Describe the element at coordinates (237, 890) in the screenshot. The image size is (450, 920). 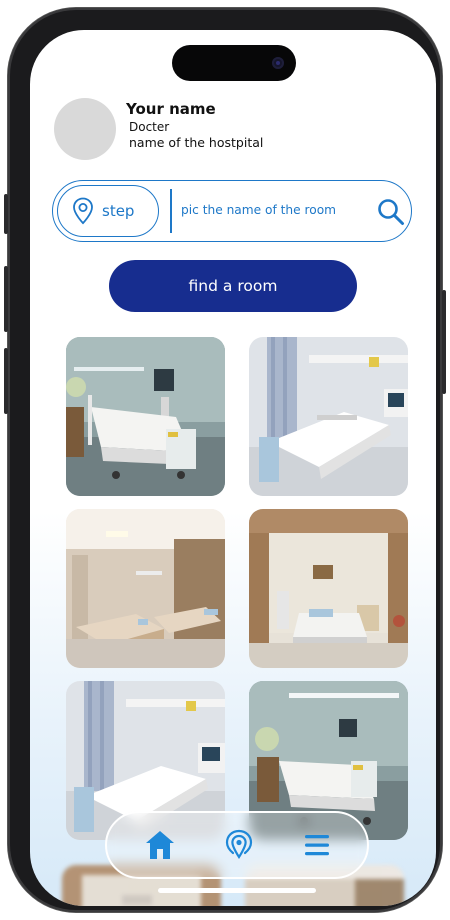
I see `home-indicator` at that location.